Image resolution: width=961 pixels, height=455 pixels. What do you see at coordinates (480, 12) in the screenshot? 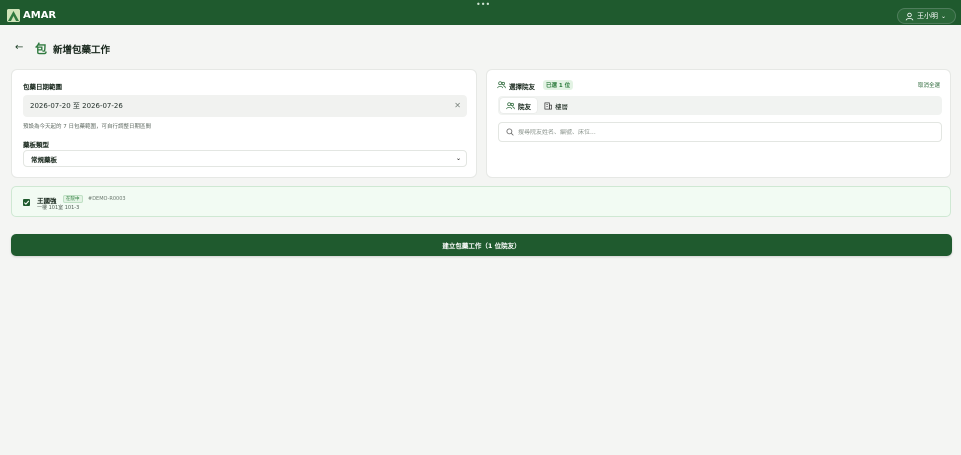
I see `top-bar: ••• AMAR 王小明 ⌄` at bounding box center [480, 12].